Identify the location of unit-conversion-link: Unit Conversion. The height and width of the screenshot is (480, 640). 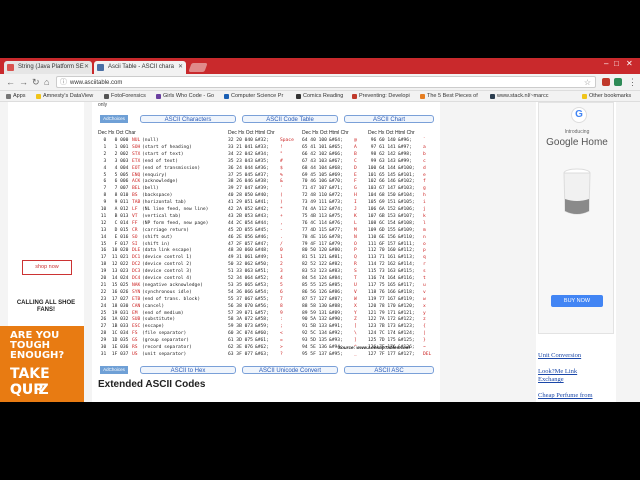
(559, 356).